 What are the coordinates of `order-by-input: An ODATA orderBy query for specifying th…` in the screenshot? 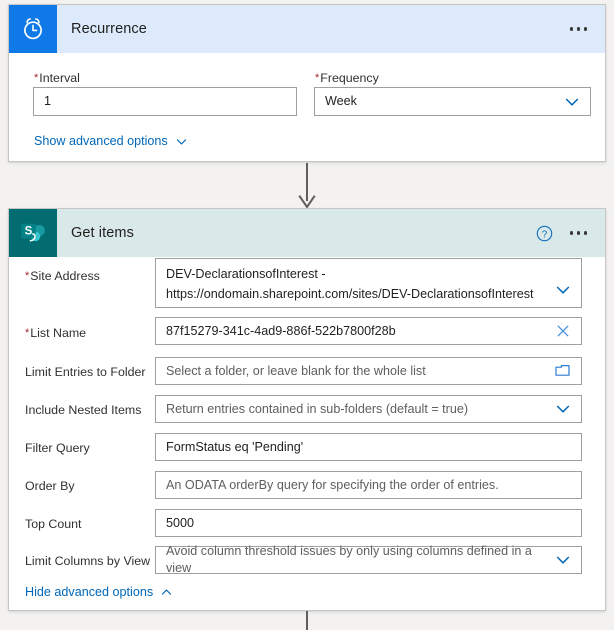 It's located at (368, 485).